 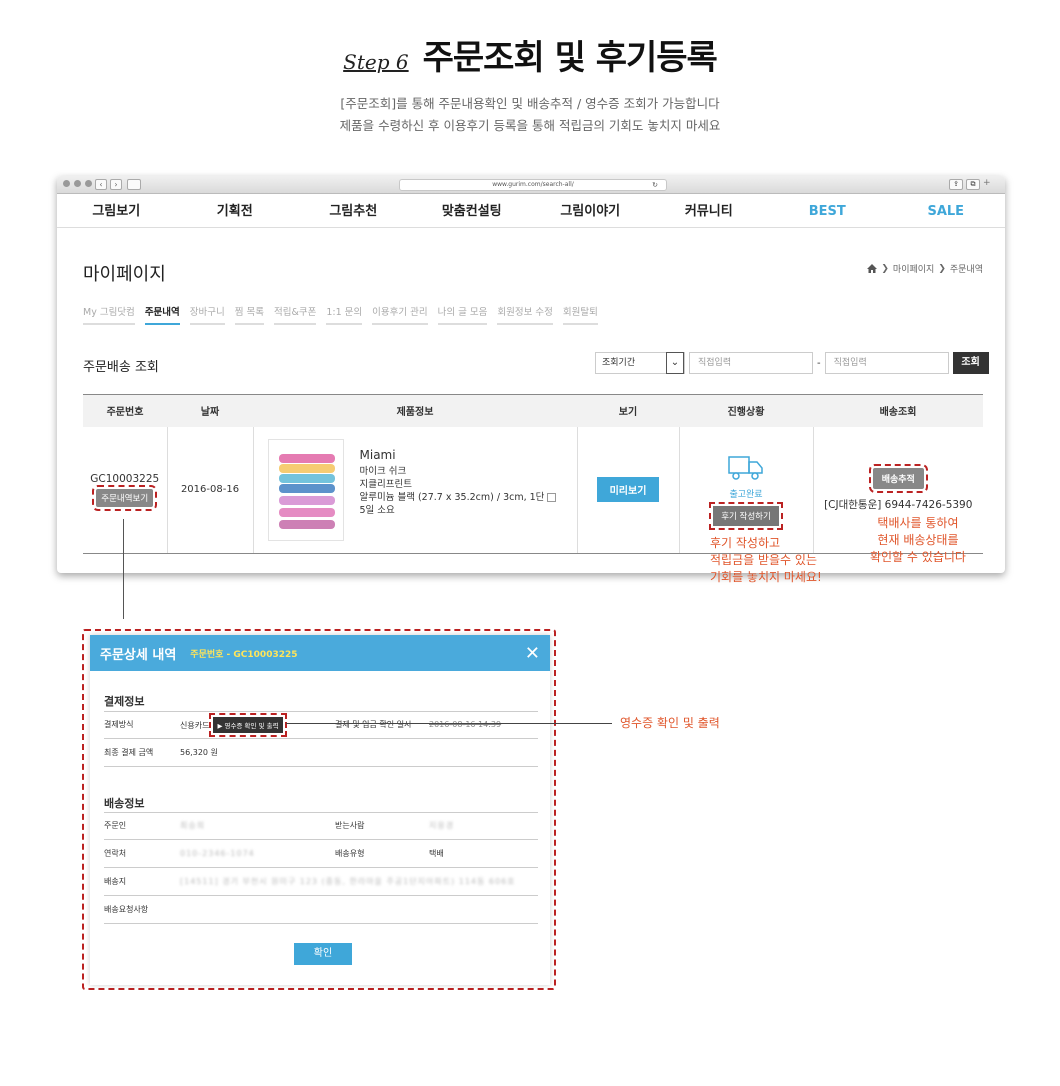 What do you see at coordinates (819, 363) in the screenshot?
I see `range-dash: -` at bounding box center [819, 363].